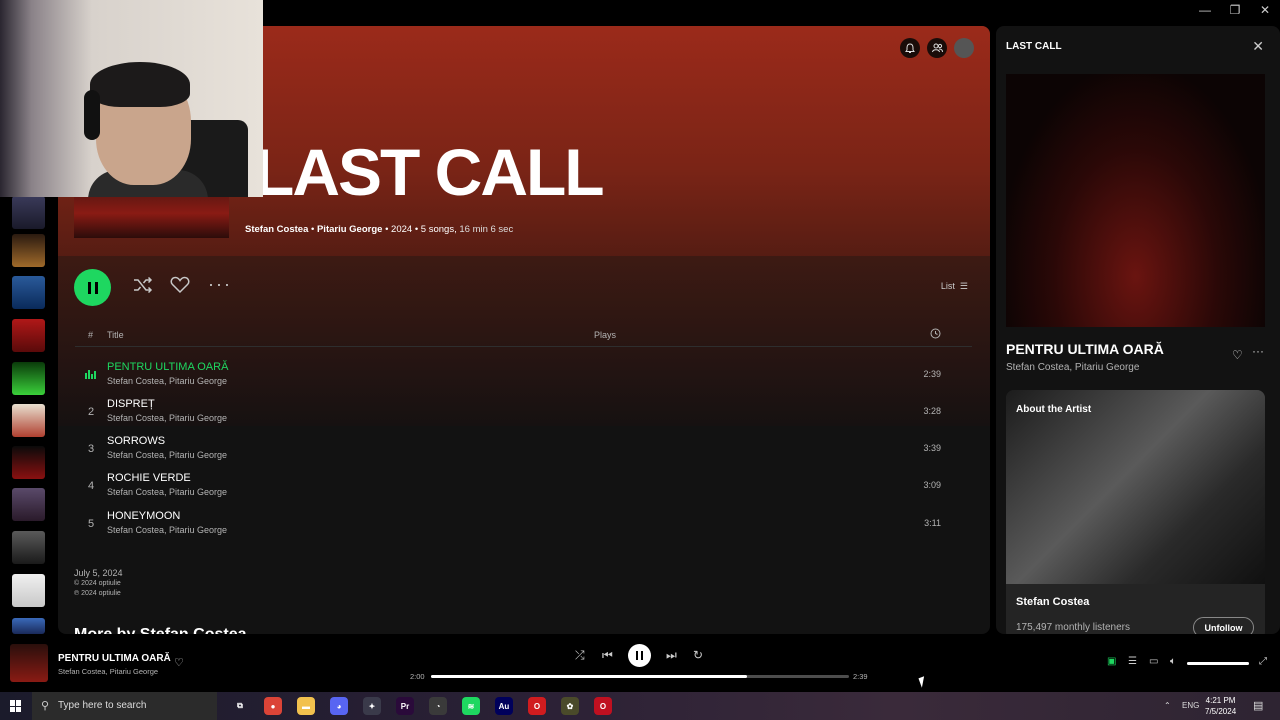  Describe the element at coordinates (1235, 10) in the screenshot. I see `restore-icon: ❐` at that location.